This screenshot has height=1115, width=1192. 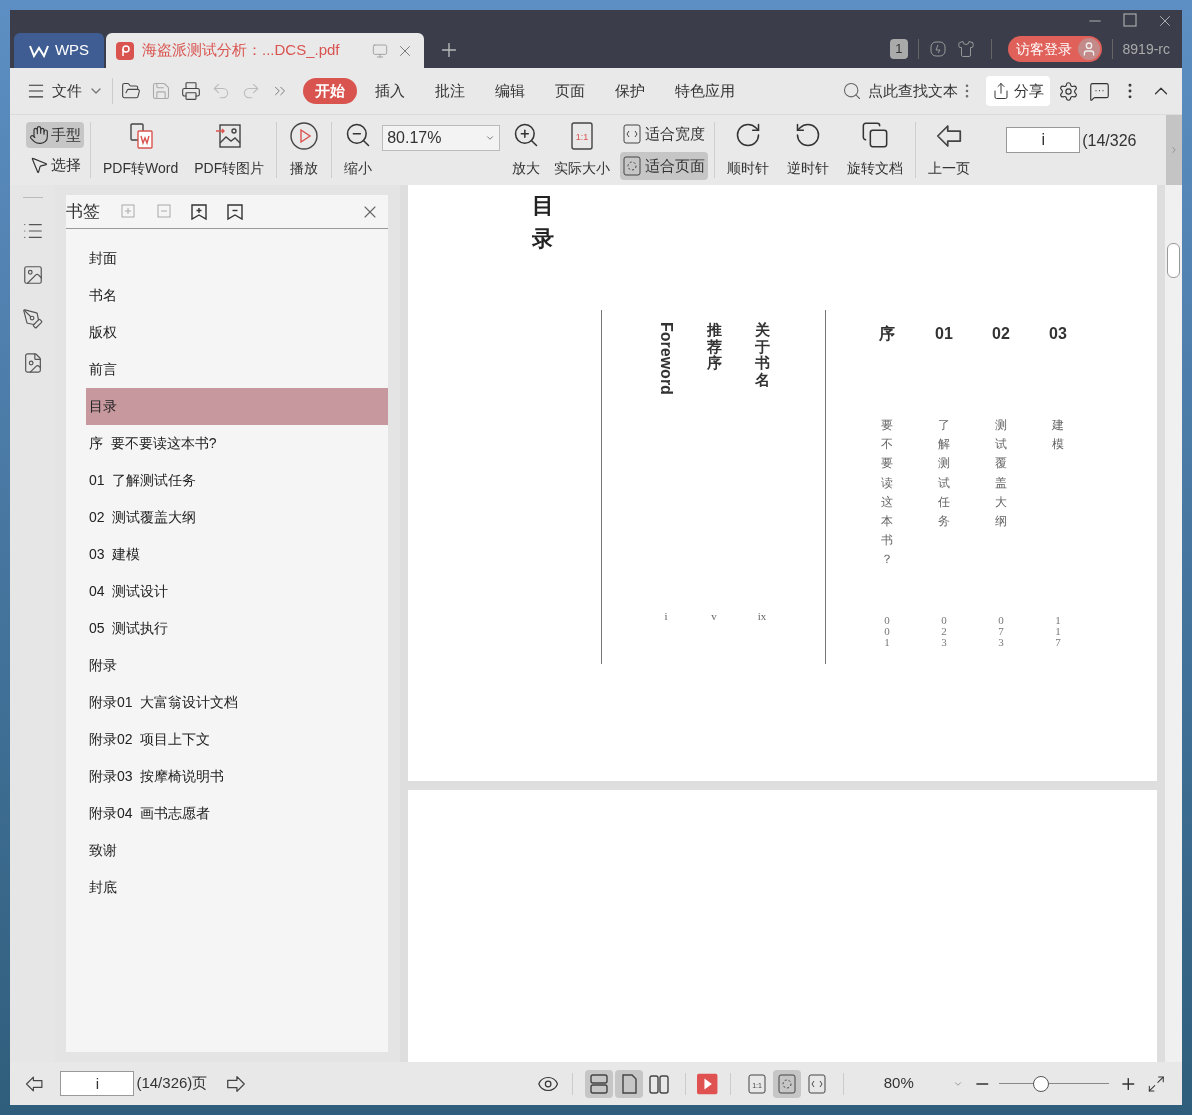 I want to click on bookmark-item: 致谢, so click(x=237, y=850).